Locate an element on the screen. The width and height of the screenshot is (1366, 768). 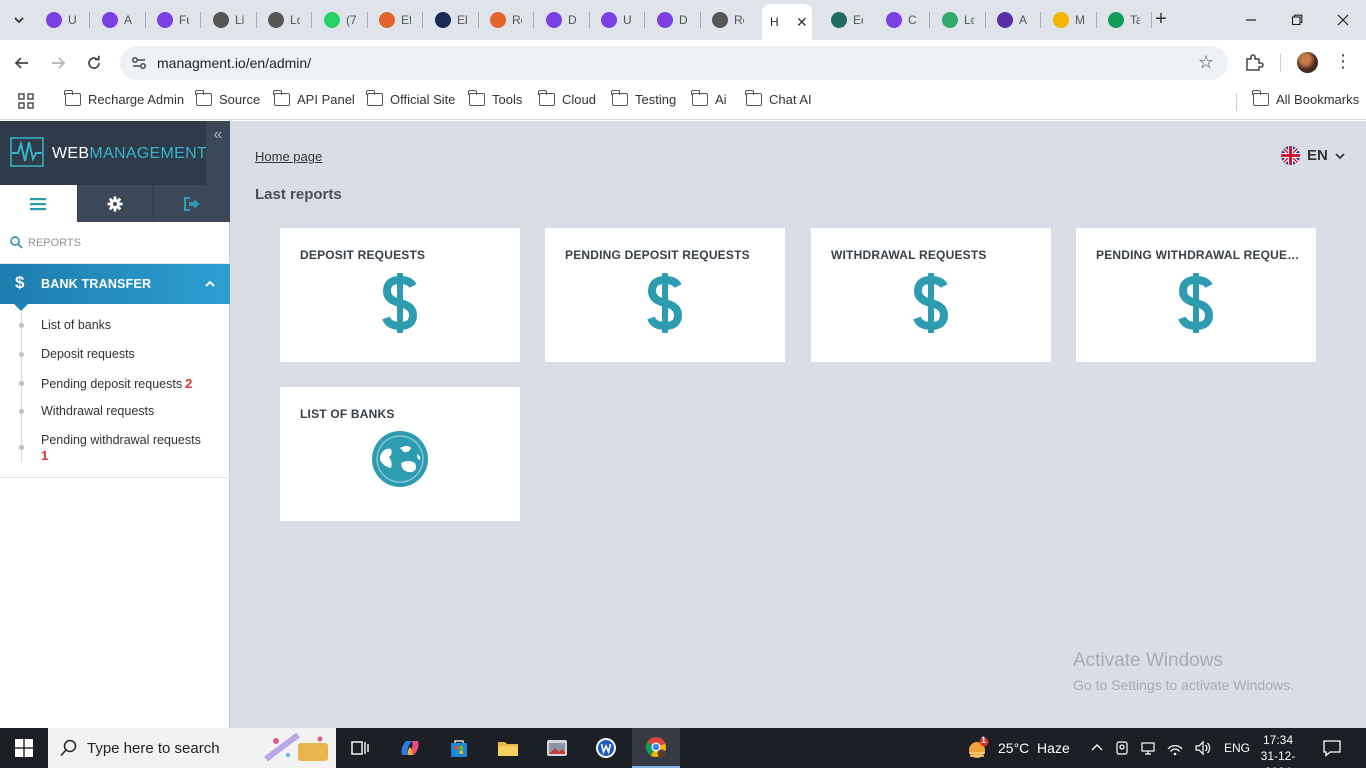
browser-tab-active: H ✕ is located at coordinates (787, 22).